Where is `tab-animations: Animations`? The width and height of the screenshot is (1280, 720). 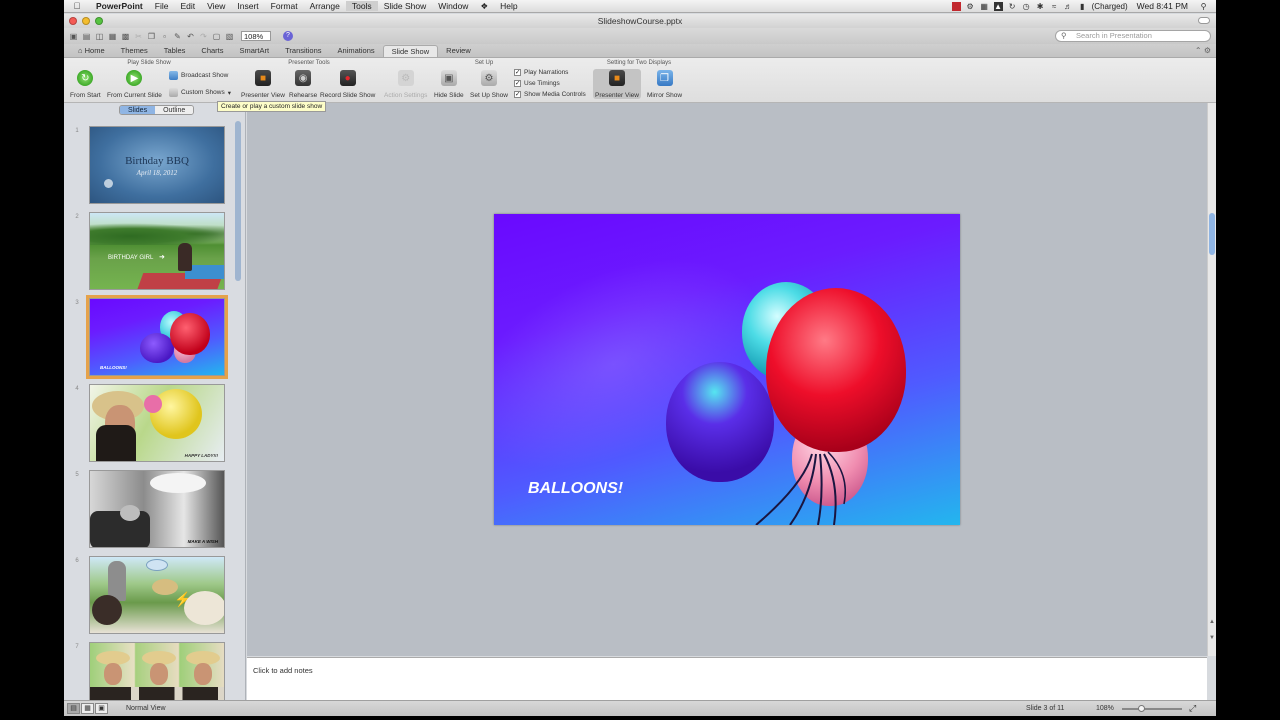 tab-animations: Animations is located at coordinates (356, 51).